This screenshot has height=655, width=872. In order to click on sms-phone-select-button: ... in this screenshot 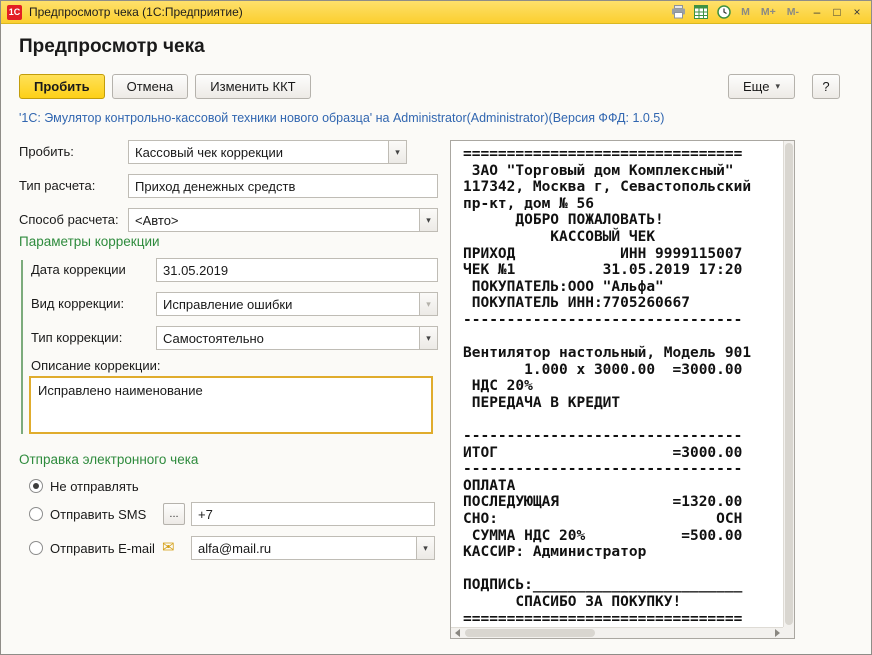, I will do `click(174, 514)`.